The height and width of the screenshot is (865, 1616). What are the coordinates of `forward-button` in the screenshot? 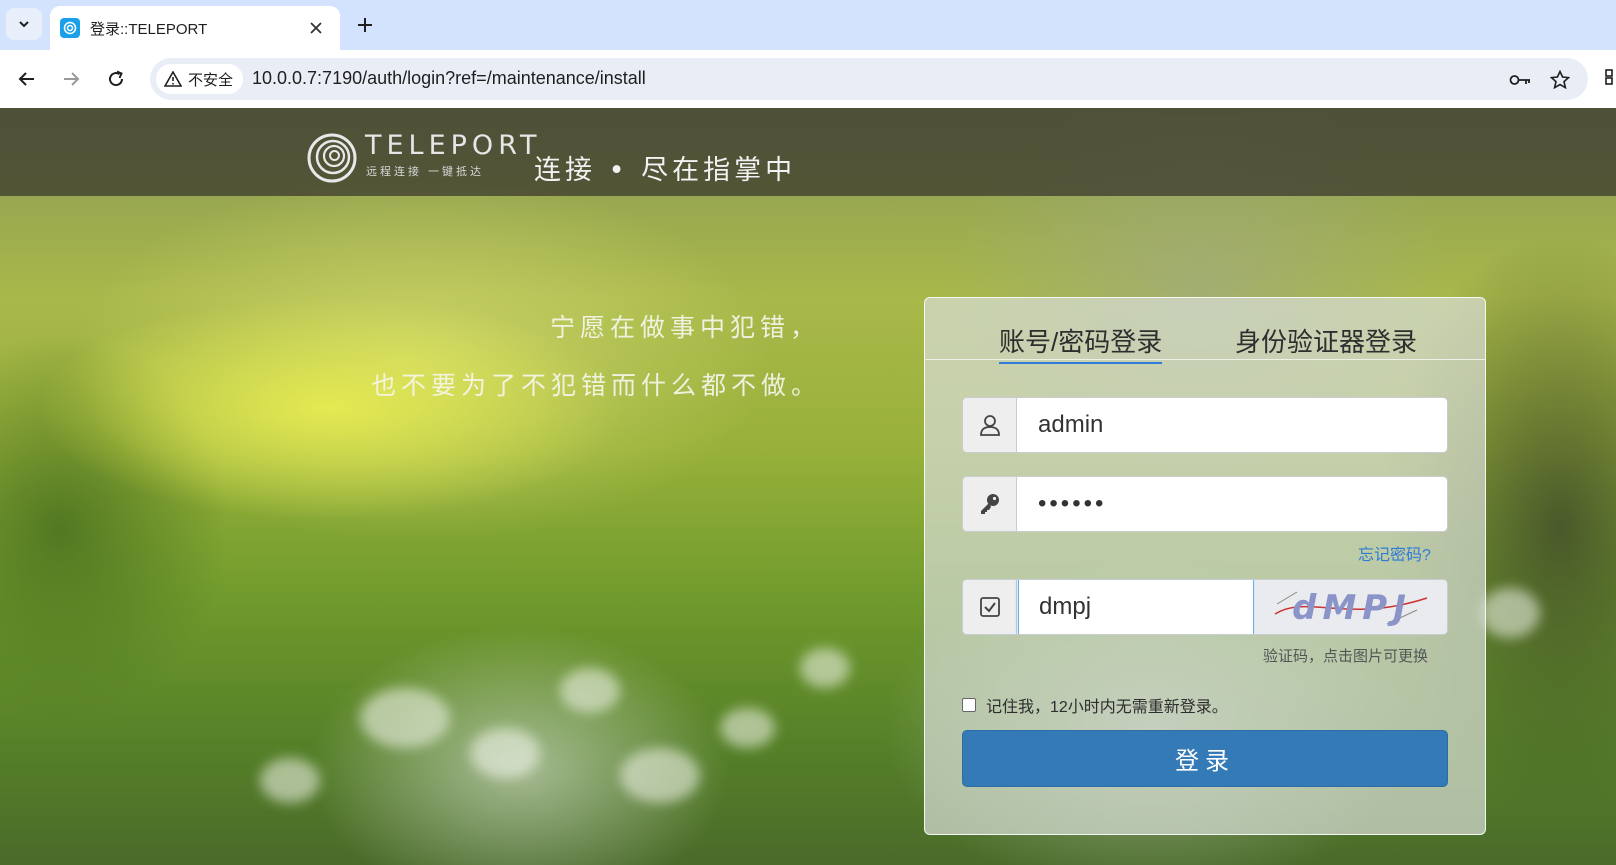 It's located at (71, 79).